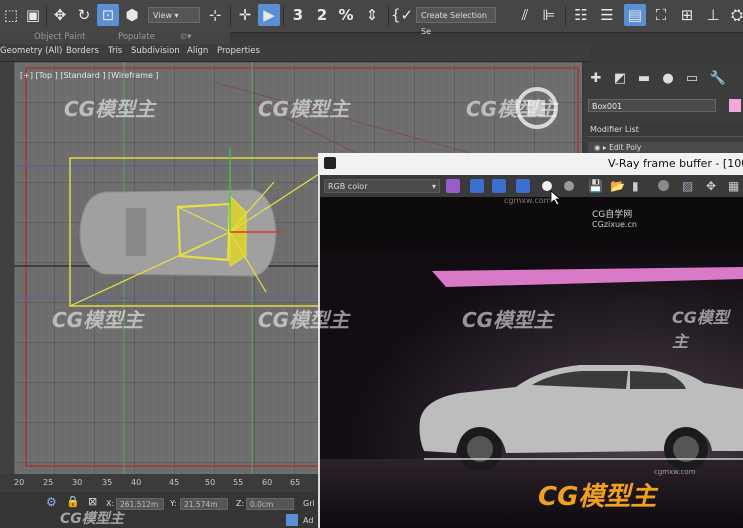 This screenshot has height=528, width=743. I want to click on channel-dropdown: RGB color ▾, so click(382, 186).